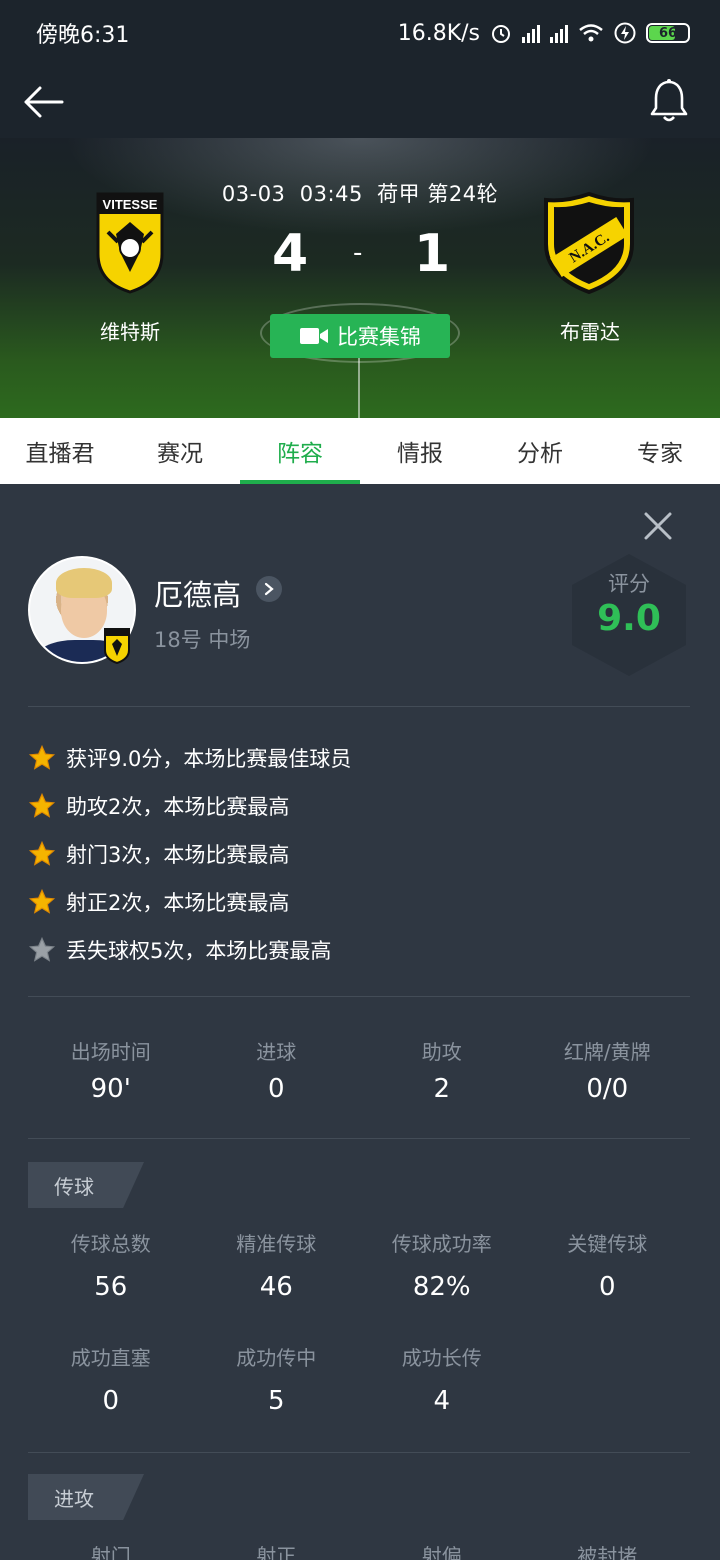 This screenshot has width=720, height=1560. I want to click on battery-icon: 66, so click(668, 33).